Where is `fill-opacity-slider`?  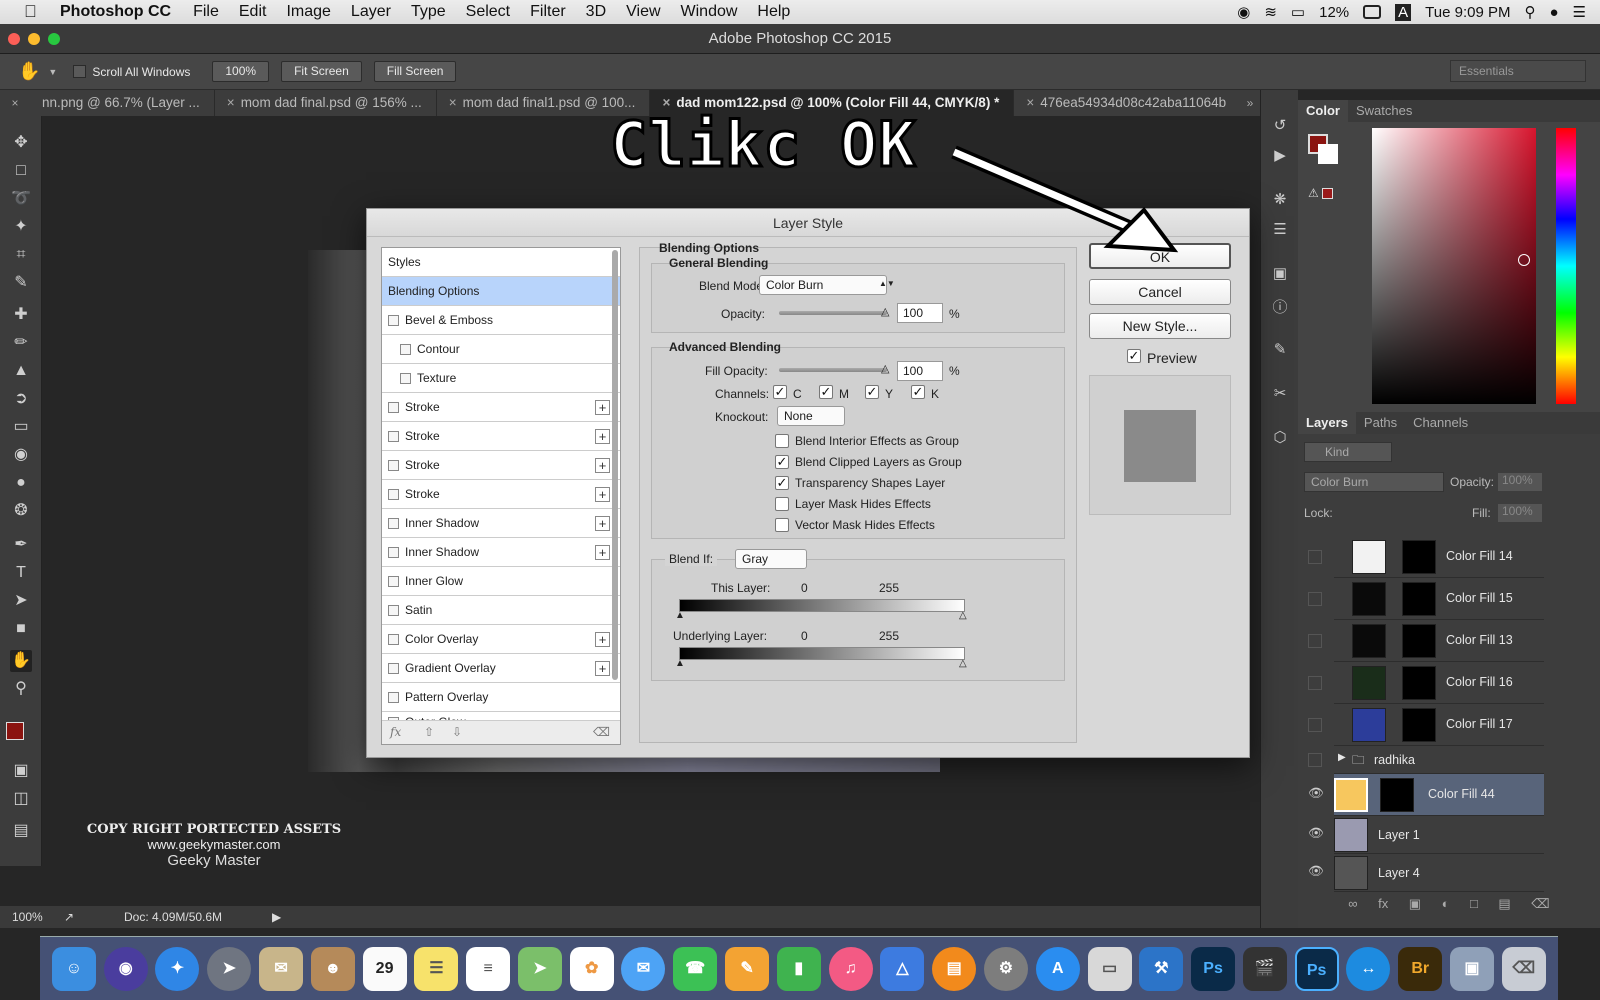 fill-opacity-slider is located at coordinates (833, 370).